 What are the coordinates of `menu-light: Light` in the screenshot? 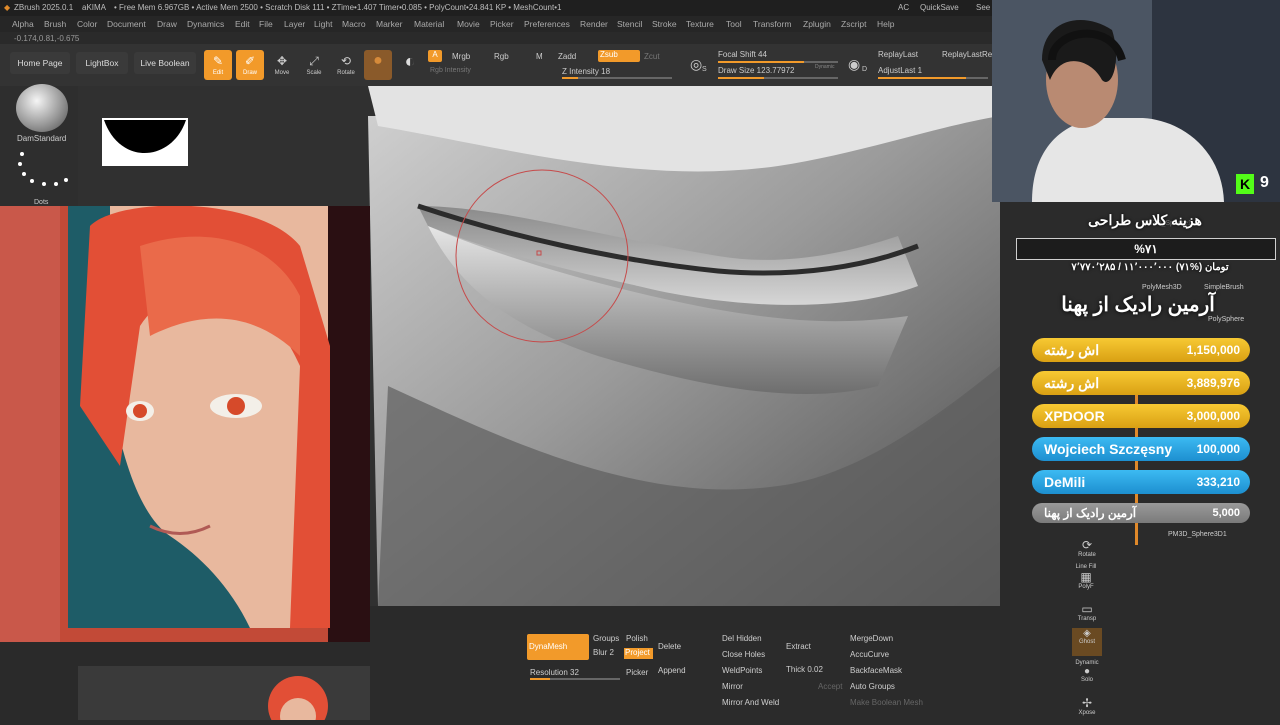 It's located at (323, 24).